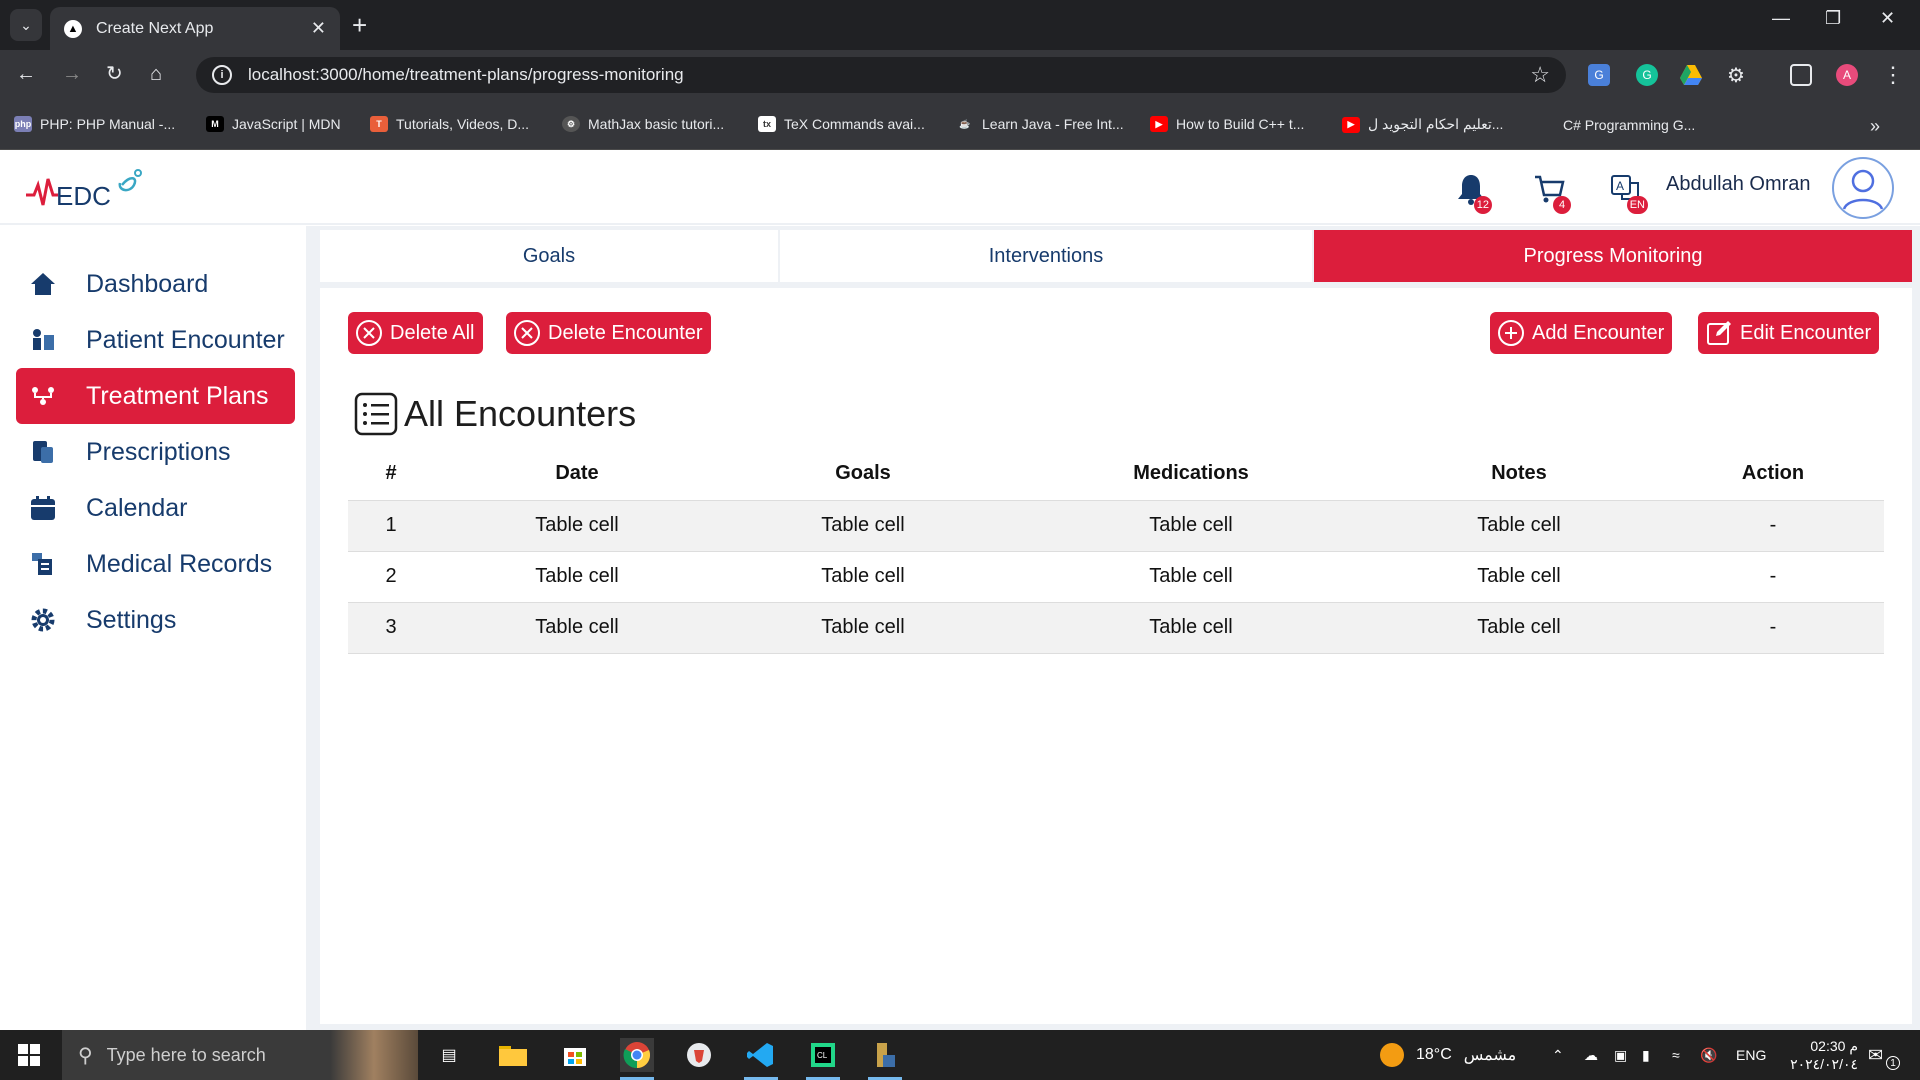 The image size is (1920, 1080). Describe the element at coordinates (550, 256) in the screenshot. I see `tab-goals: Goals` at that location.